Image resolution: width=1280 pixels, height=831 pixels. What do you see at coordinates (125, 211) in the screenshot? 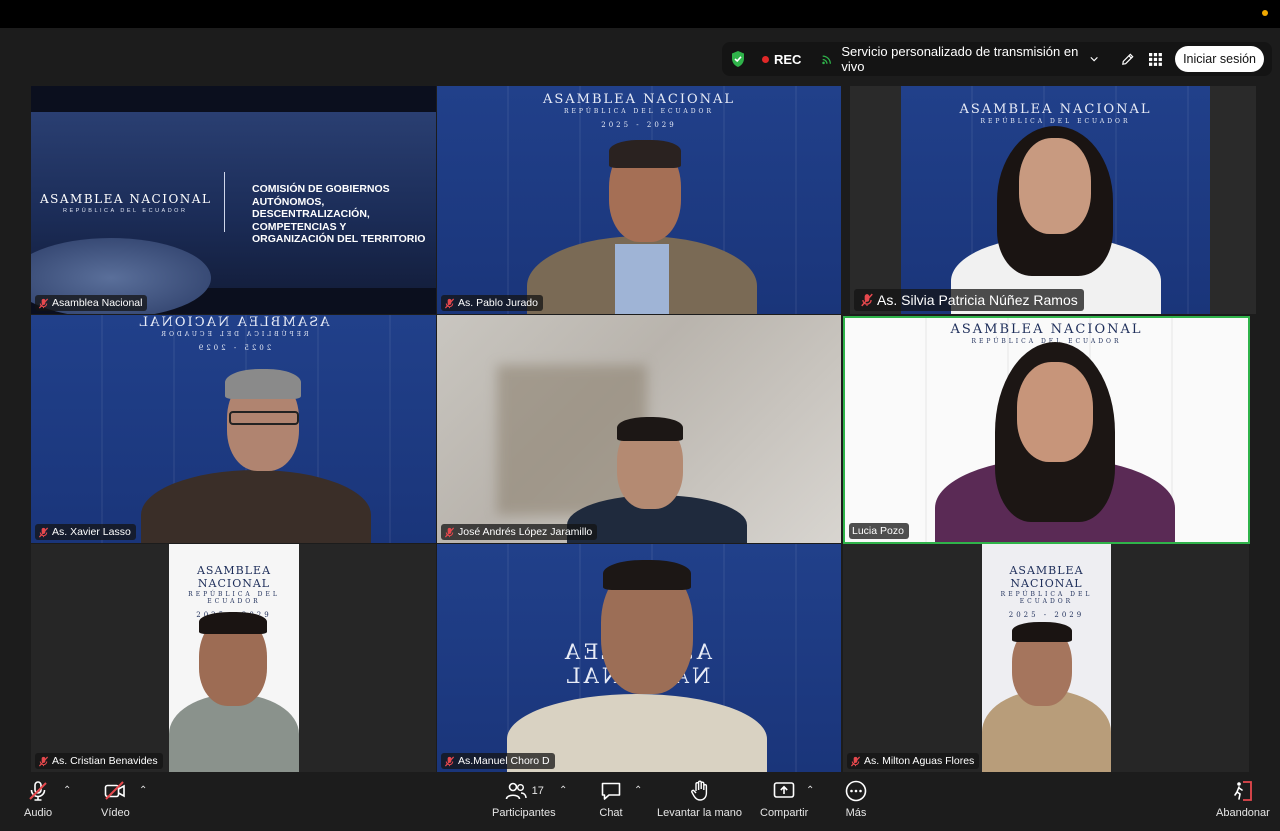
I see `banner-subtitle: REPÚBLICA DEL ECUADOR` at bounding box center [125, 211].